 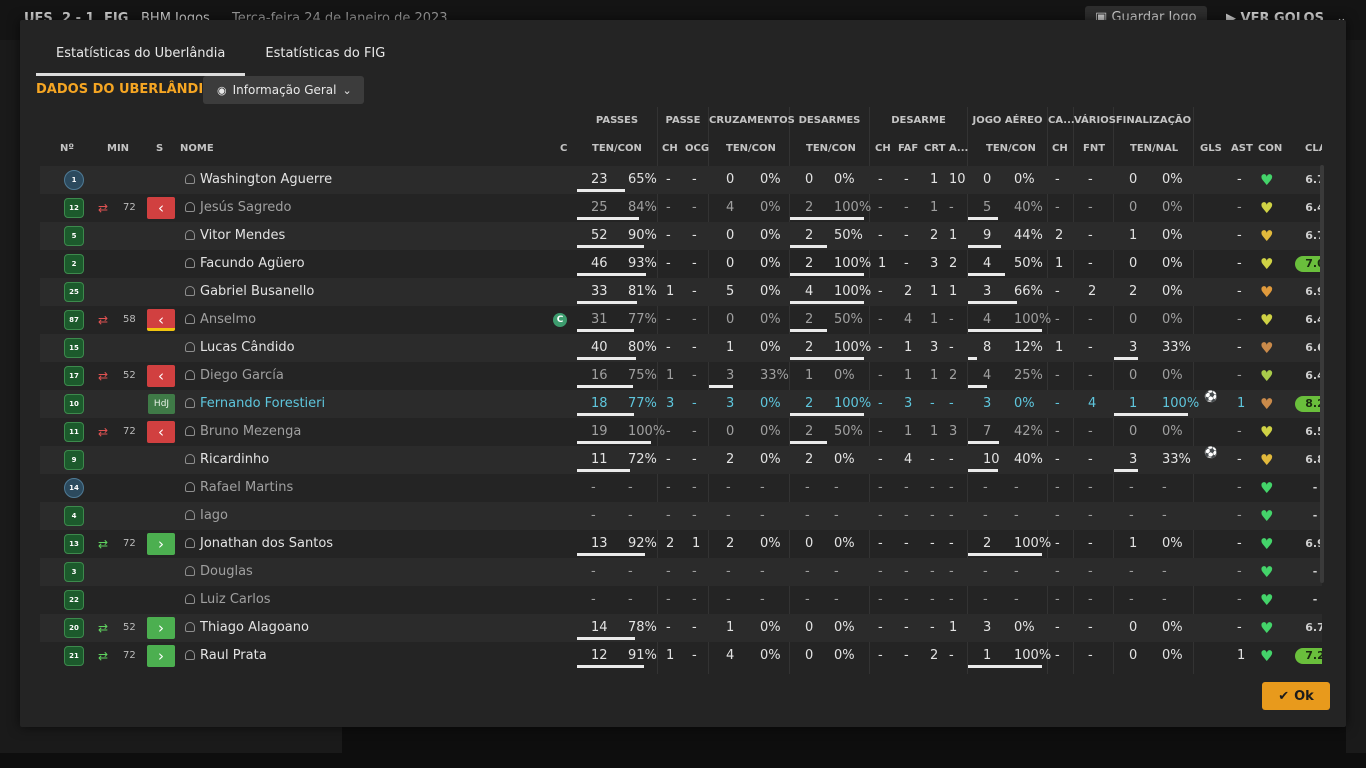 What do you see at coordinates (1322, 374) in the screenshot?
I see `vertical-scrollbar` at bounding box center [1322, 374].